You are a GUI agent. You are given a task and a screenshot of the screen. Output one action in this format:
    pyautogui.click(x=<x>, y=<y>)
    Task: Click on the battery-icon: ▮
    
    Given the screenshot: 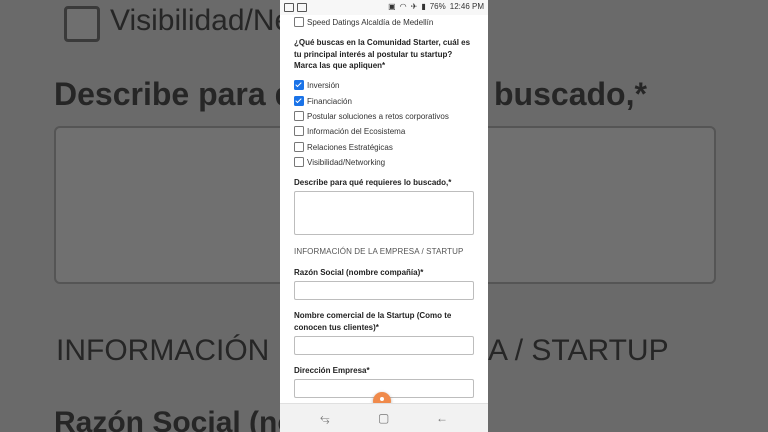 What is the action you would take?
    pyautogui.click(x=423, y=6)
    